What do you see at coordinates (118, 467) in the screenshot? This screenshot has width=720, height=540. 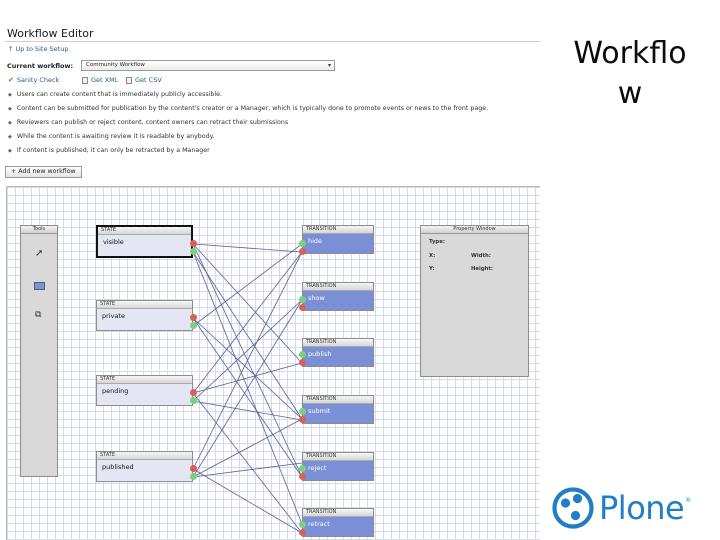 I see `state-name: published` at bounding box center [118, 467].